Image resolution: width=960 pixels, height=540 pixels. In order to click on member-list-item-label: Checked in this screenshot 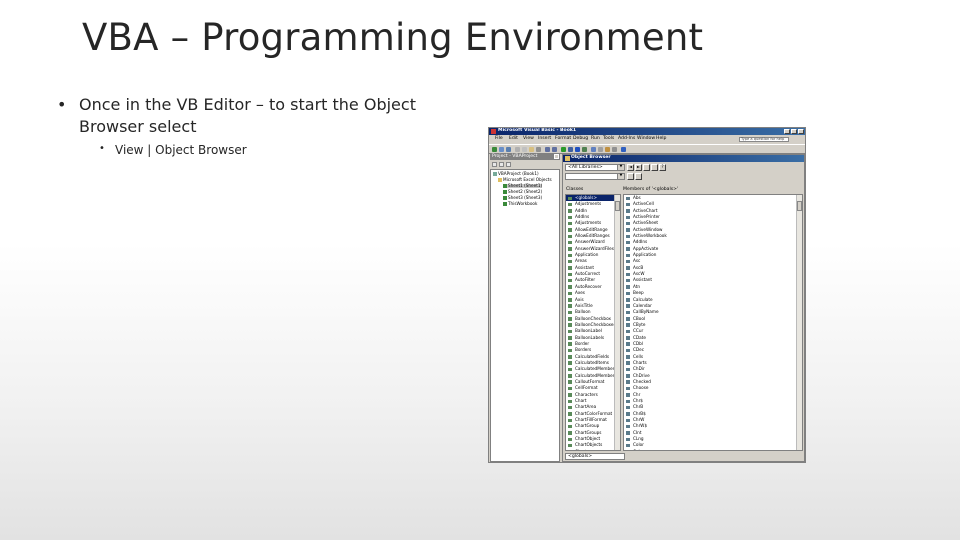, I will do `click(642, 381)`.